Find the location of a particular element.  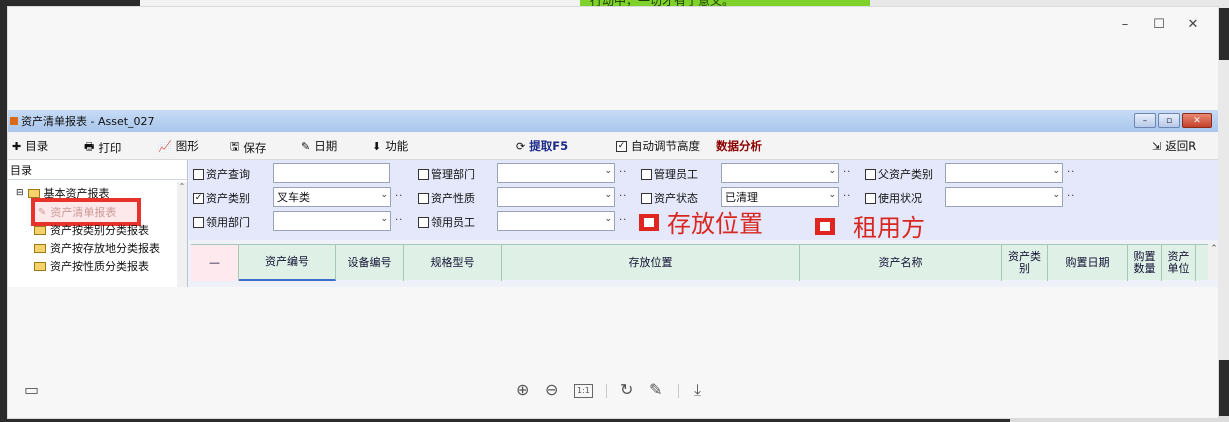

usage-status-label: 使用状况 is located at coordinates (900, 198).